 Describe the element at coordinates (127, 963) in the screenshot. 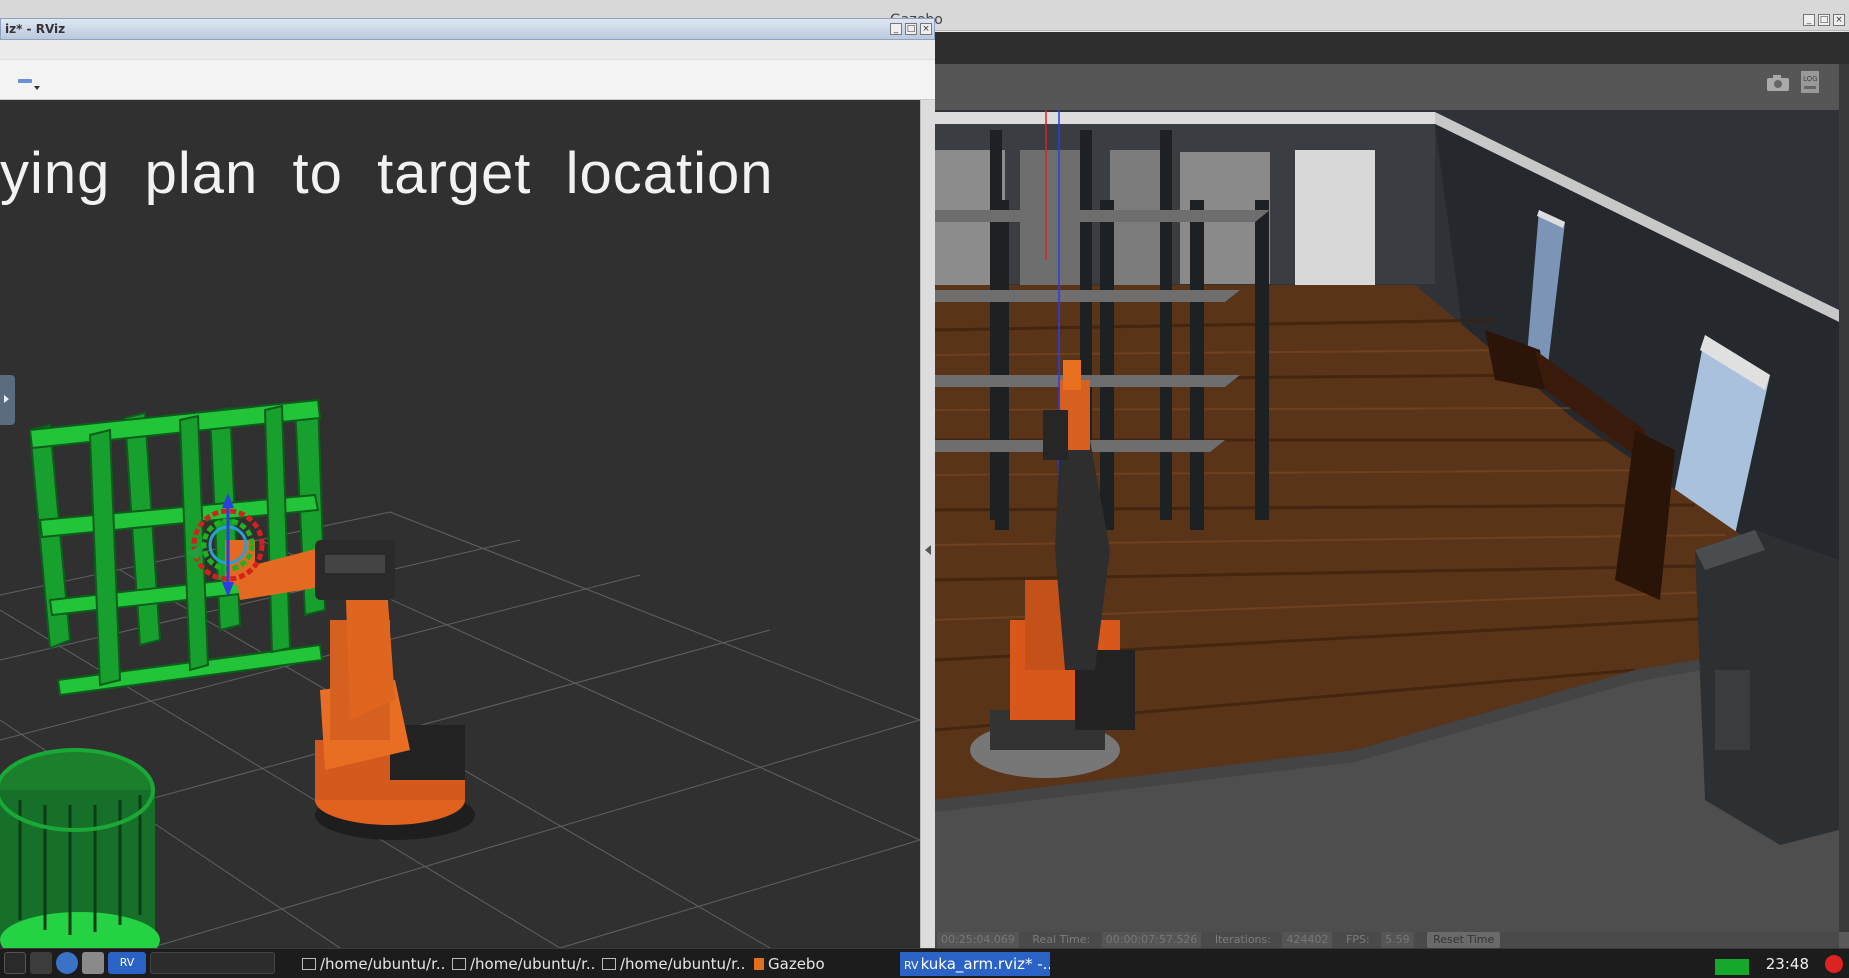

I see `rviz-launcher: RV` at that location.